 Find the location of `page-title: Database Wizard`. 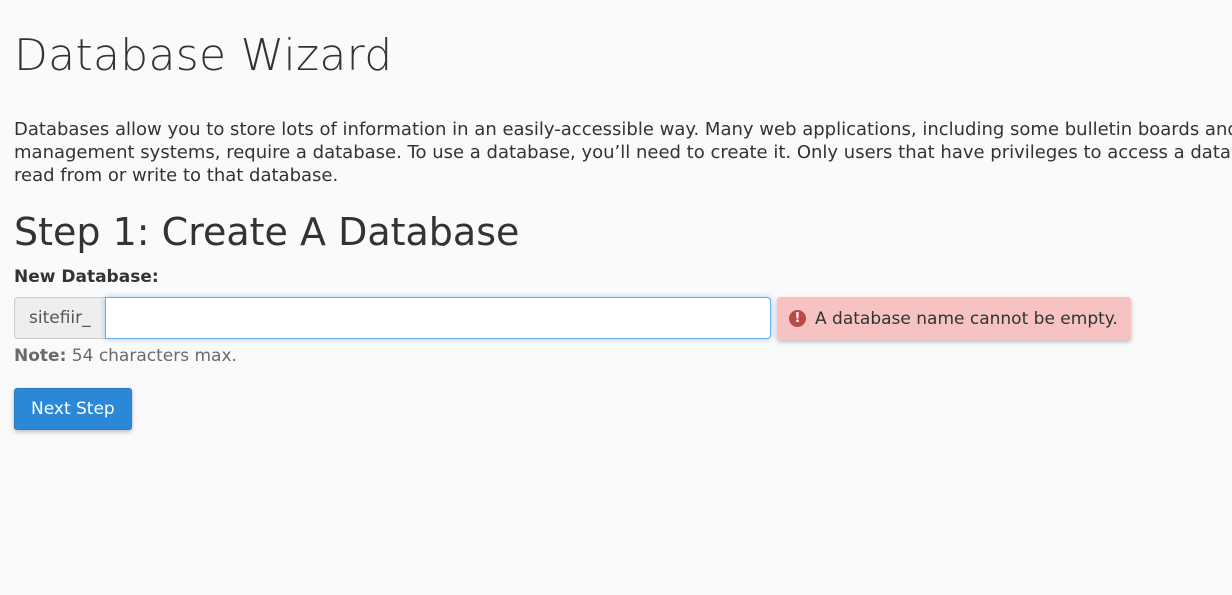

page-title: Database Wizard is located at coordinates (203, 55).